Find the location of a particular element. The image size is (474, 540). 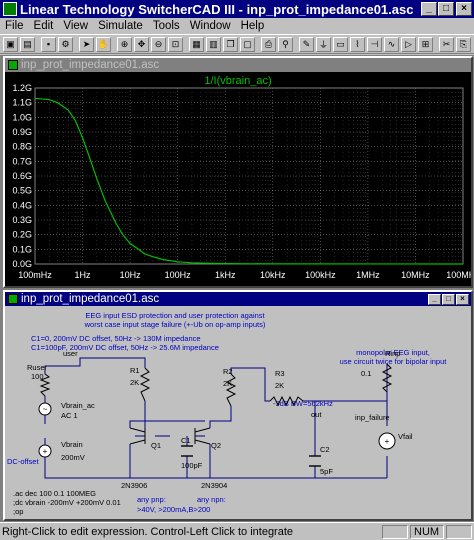

y-tick-label: 0.7G is located at coordinates (22, 161).